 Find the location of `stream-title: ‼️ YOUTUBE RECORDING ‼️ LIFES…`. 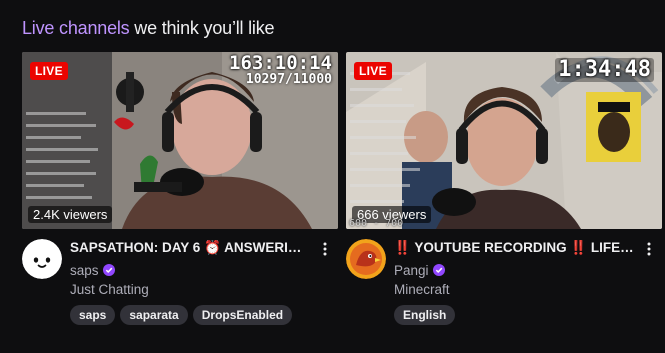

stream-title: ‼️ YOUTUBE RECORDING ‼️ LIFES… is located at coordinates (514, 248).